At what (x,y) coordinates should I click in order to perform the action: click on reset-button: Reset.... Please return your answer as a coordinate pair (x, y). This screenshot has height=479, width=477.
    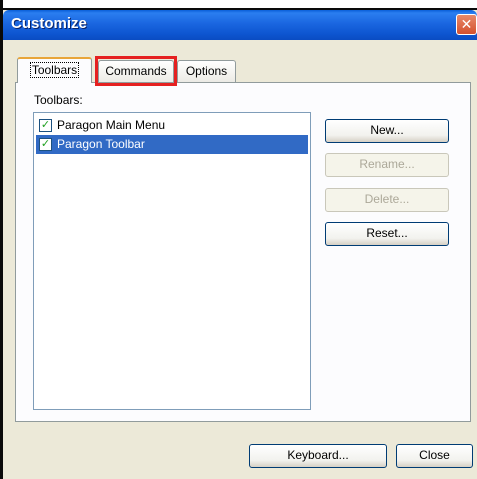
    Looking at the image, I should click on (387, 234).